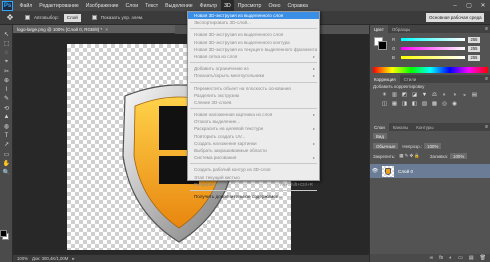 The width and height of the screenshot is (490, 262). Describe the element at coordinates (208, 5) in the screenshot. I see `menu-item: Фильтр` at that location.